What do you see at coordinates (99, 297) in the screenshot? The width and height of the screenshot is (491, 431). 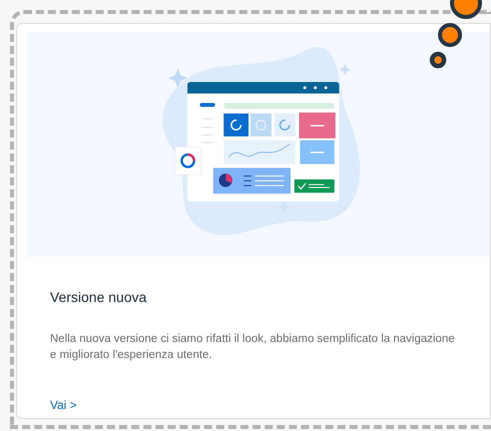 I see `card-title: Versione nuova` at bounding box center [99, 297].